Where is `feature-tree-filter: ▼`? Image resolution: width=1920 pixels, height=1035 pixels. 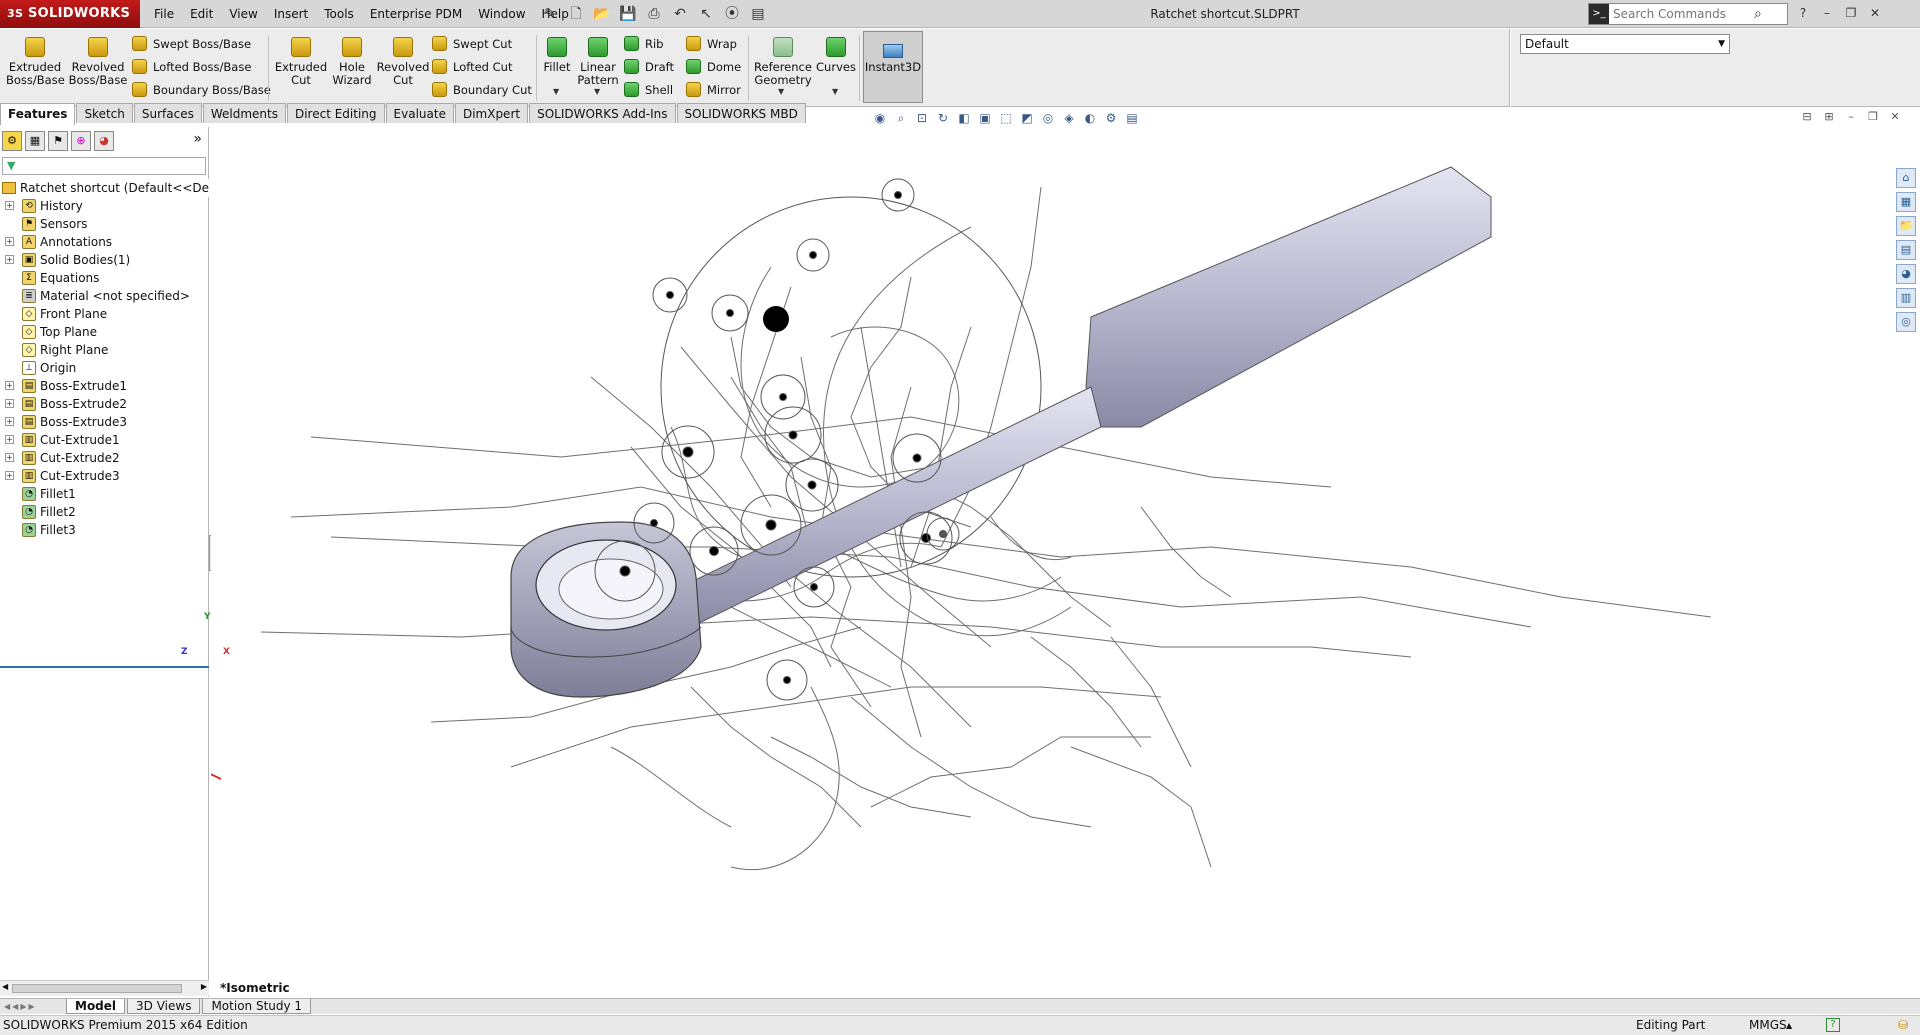 feature-tree-filter: ▼ is located at coordinates (104, 166).